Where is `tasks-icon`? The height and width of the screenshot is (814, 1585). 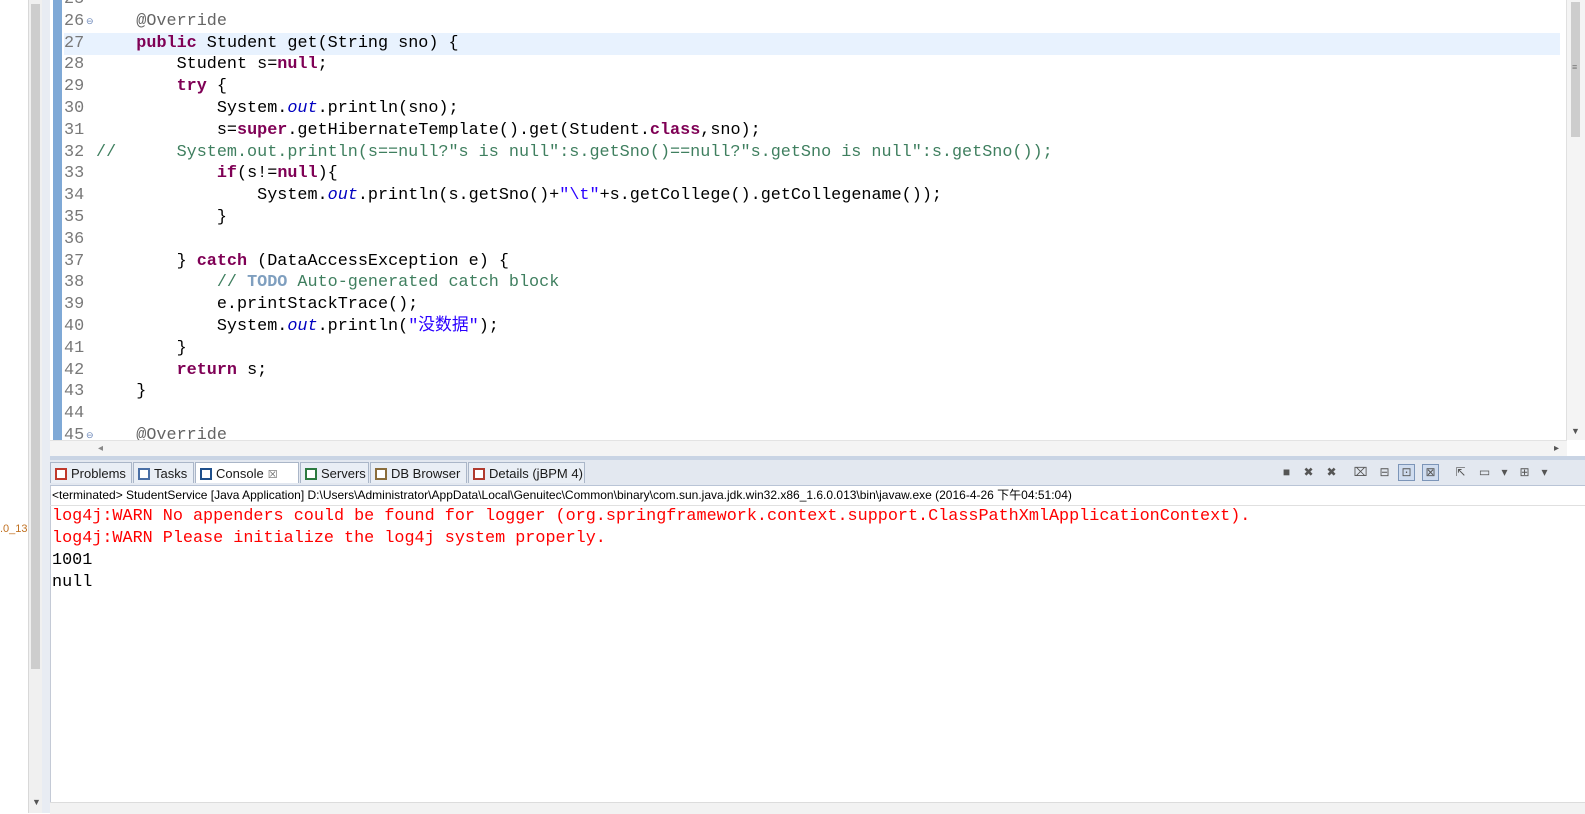
tasks-icon is located at coordinates (144, 474).